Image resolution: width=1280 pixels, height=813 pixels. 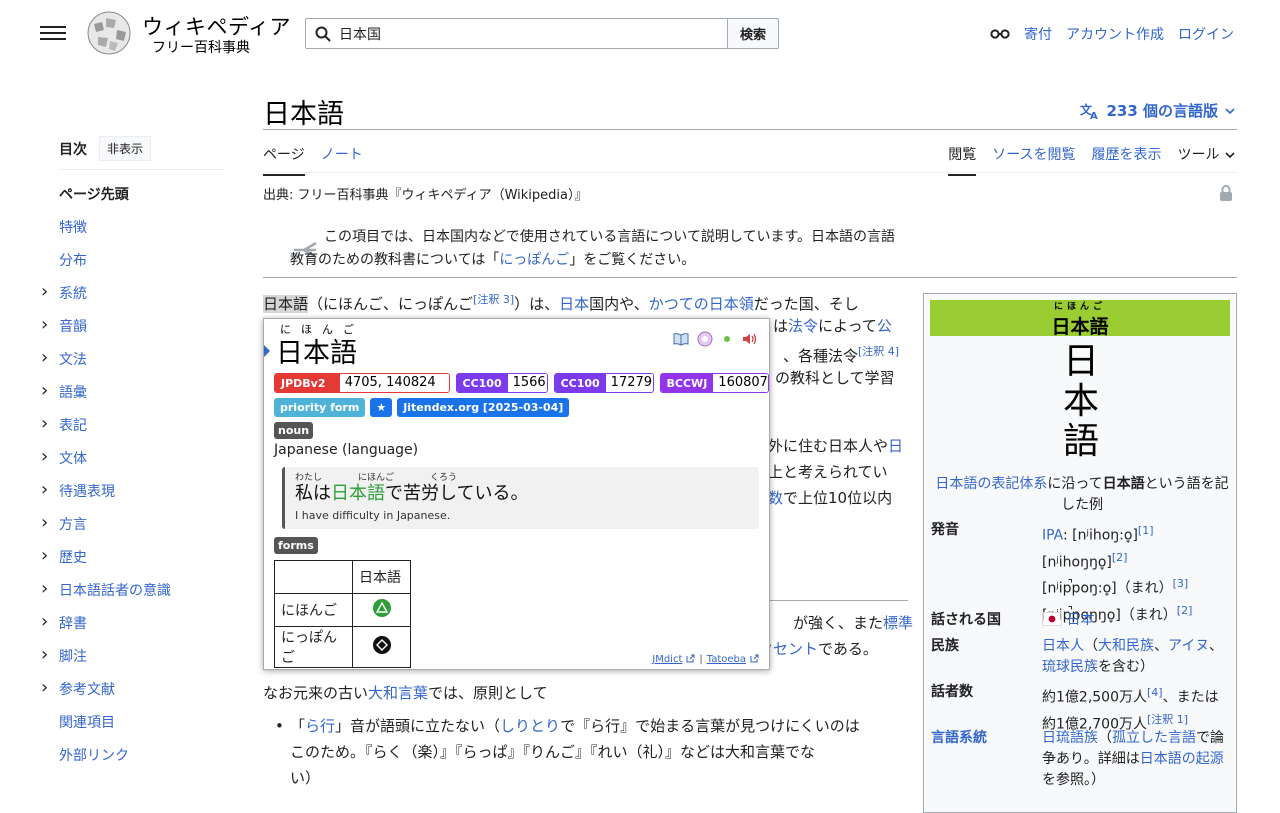 I want to click on footnote-ref: [注釈 4], so click(x=878, y=351).